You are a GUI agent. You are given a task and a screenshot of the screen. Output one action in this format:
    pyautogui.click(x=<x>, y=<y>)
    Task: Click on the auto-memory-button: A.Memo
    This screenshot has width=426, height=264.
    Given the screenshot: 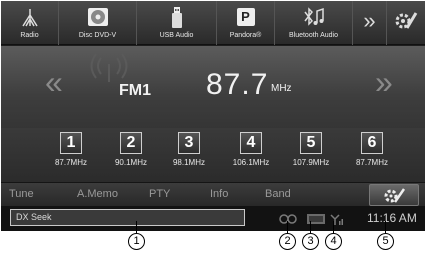 What is the action you would take?
    pyautogui.click(x=97, y=194)
    